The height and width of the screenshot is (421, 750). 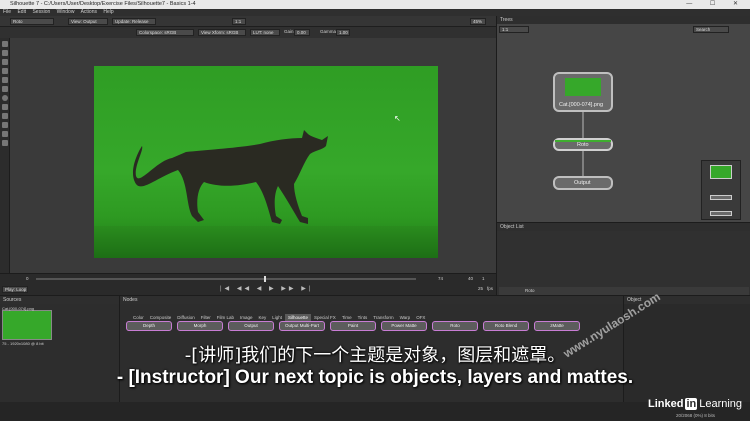 What do you see at coordinates (405, 317) in the screenshot?
I see `tab-warp: Warp` at bounding box center [405, 317].